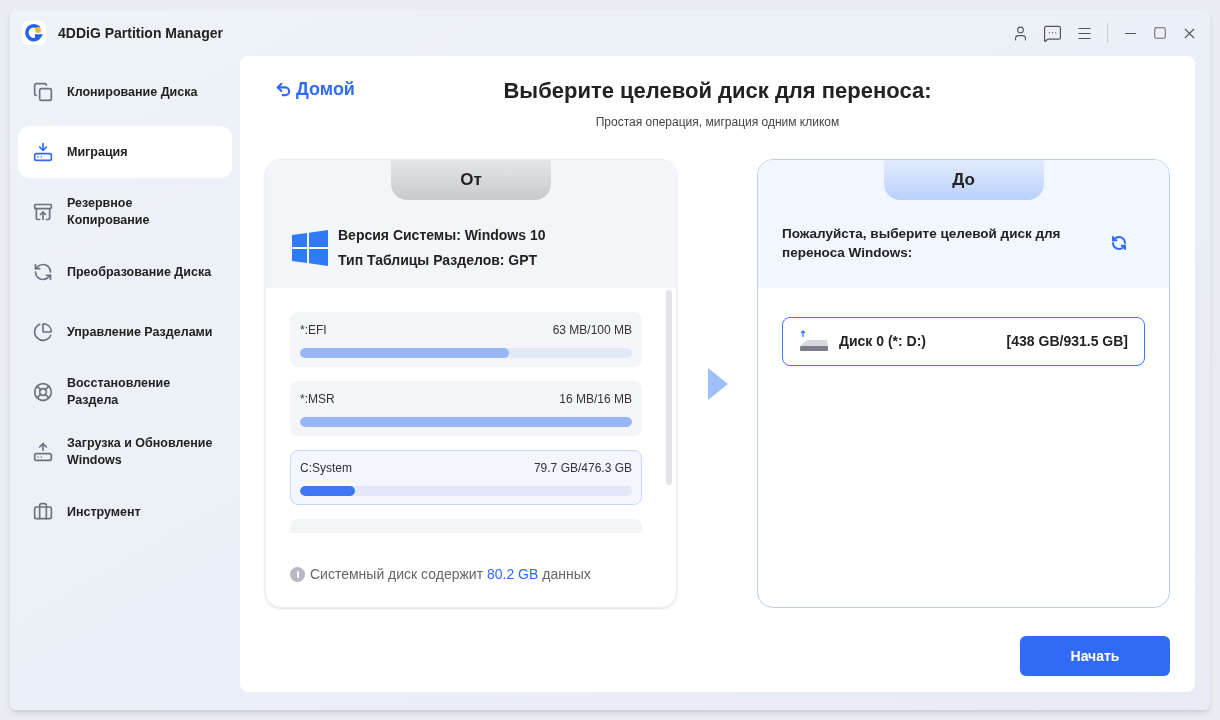 This screenshot has height=720, width=1220. I want to click on drive-upload-icon, so click(43, 452).